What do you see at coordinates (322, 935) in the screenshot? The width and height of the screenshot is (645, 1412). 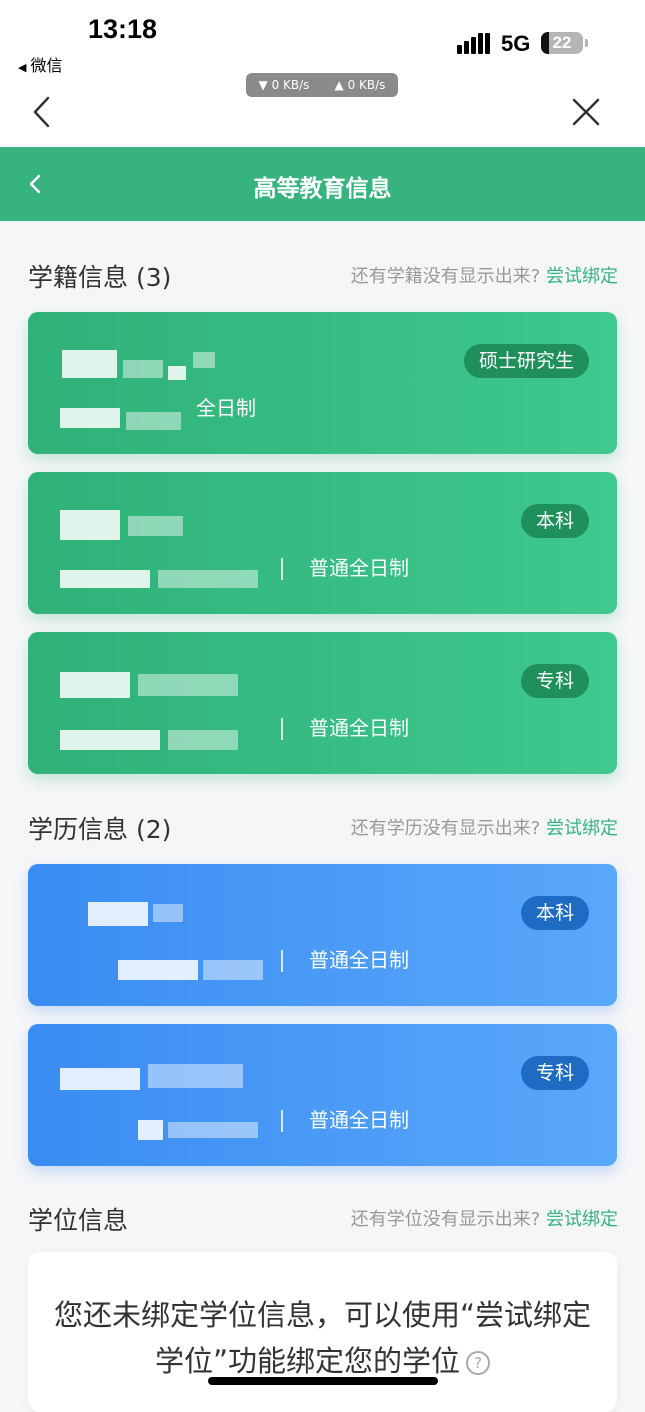 I see `education-card: 普通全日制 本科` at bounding box center [322, 935].